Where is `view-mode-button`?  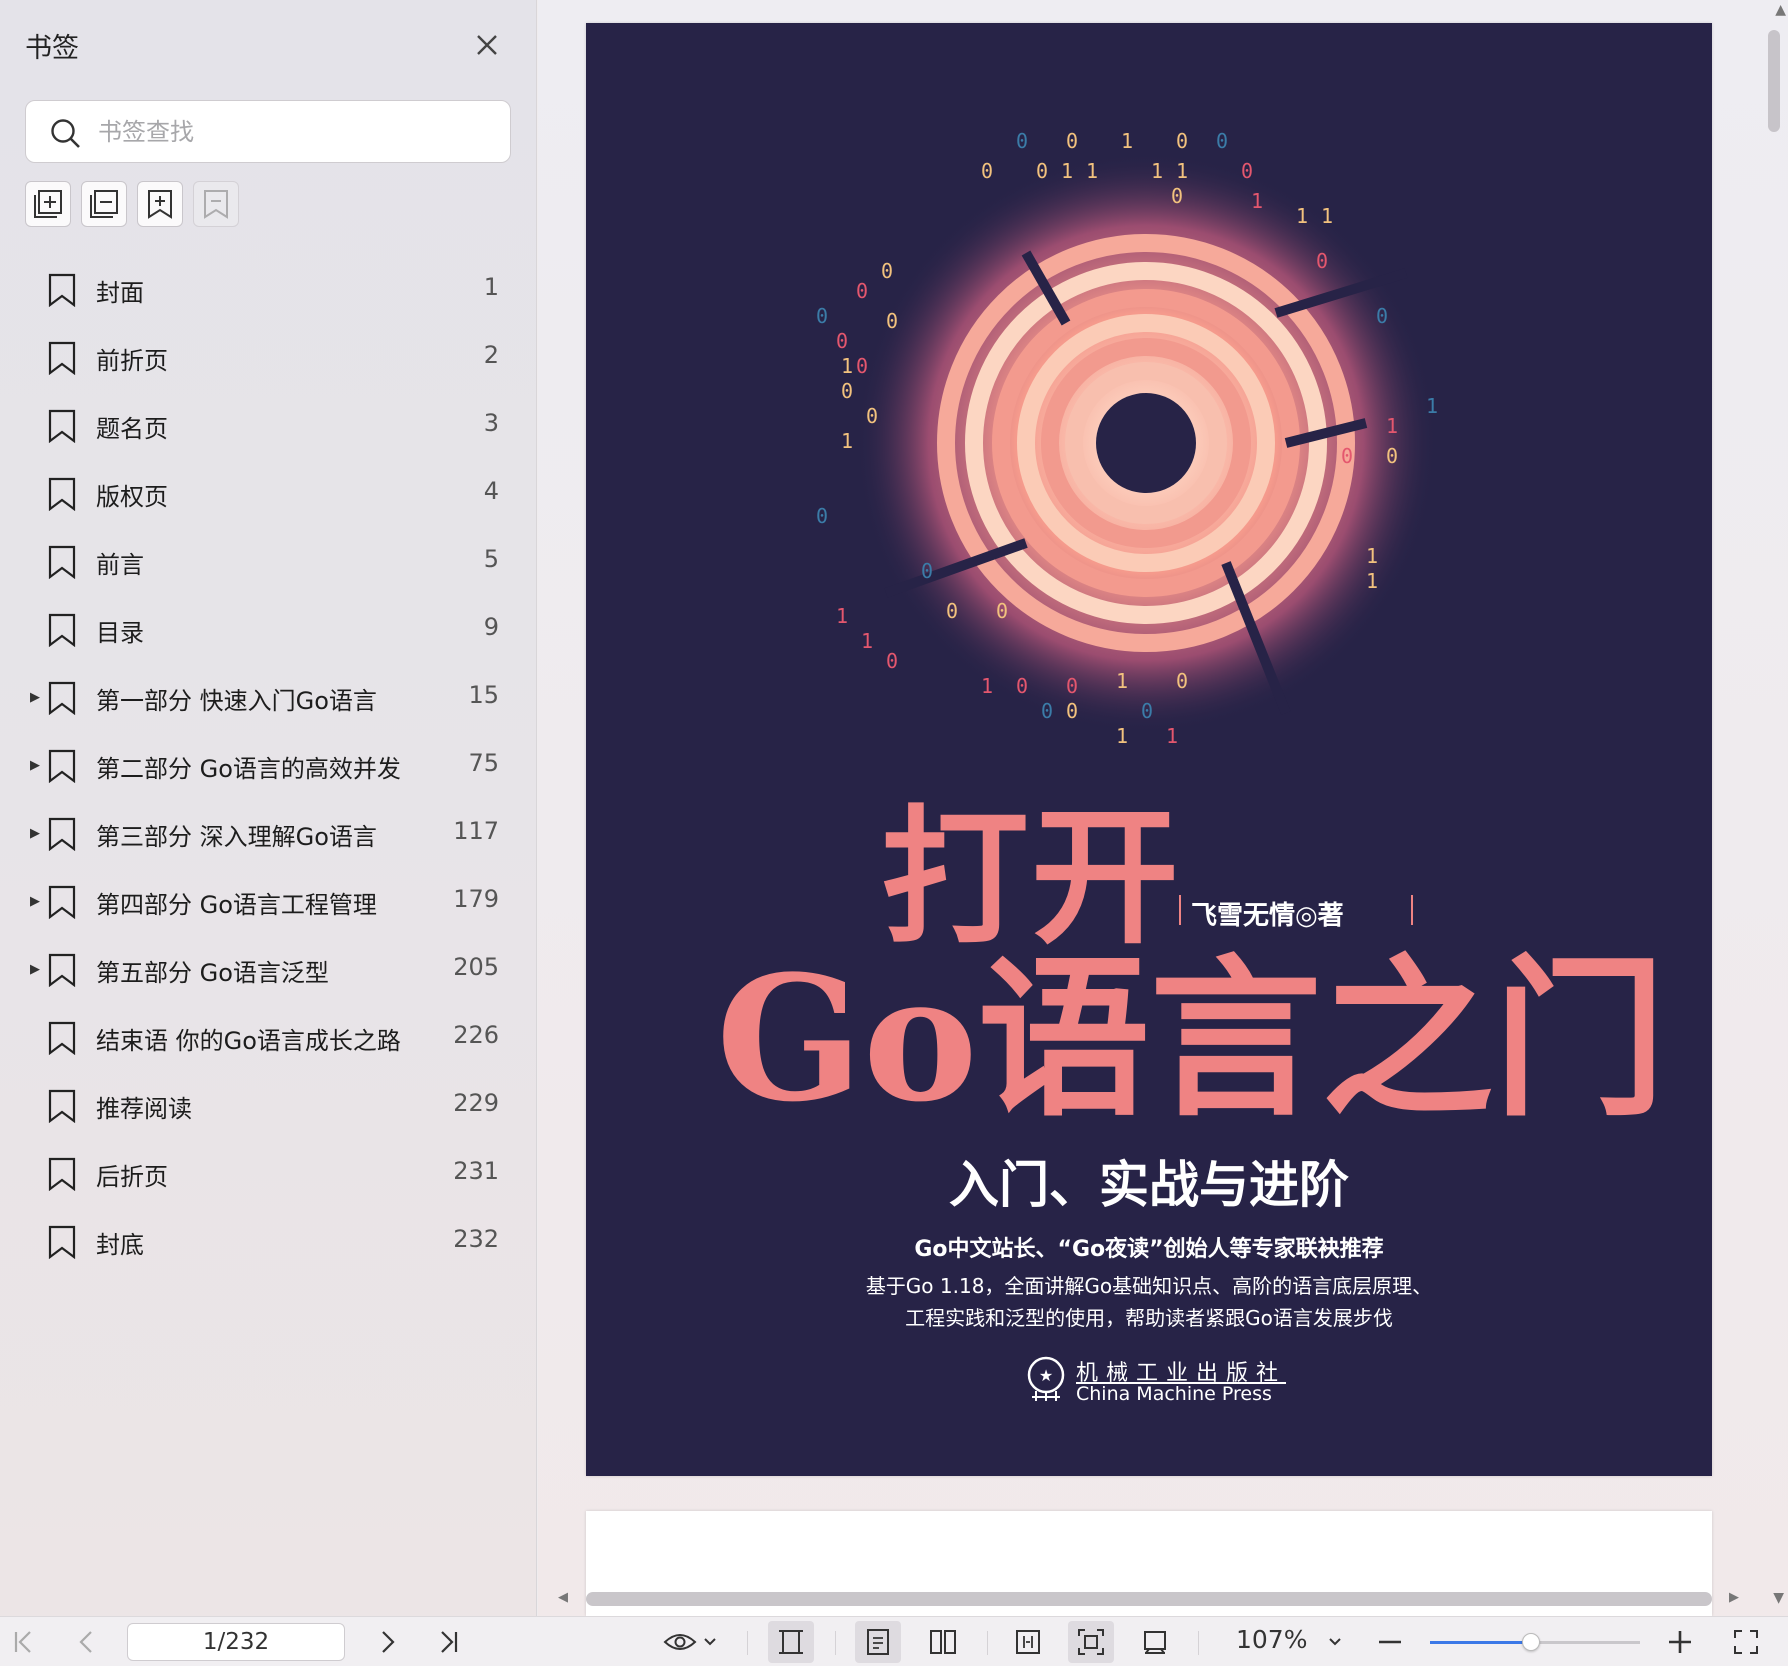
view-mode-button is located at coordinates (690, 1641).